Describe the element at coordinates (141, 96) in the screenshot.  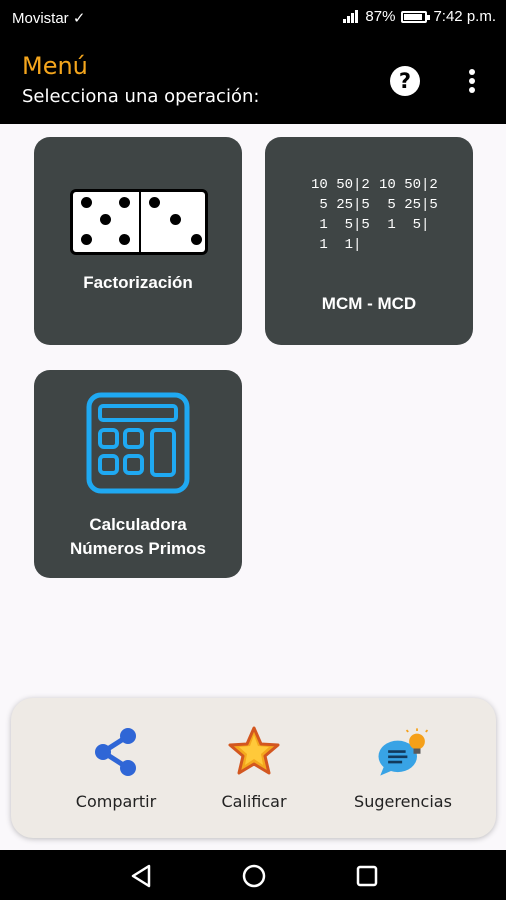
I see `page-subtitle: Selecciona una operación:` at that location.